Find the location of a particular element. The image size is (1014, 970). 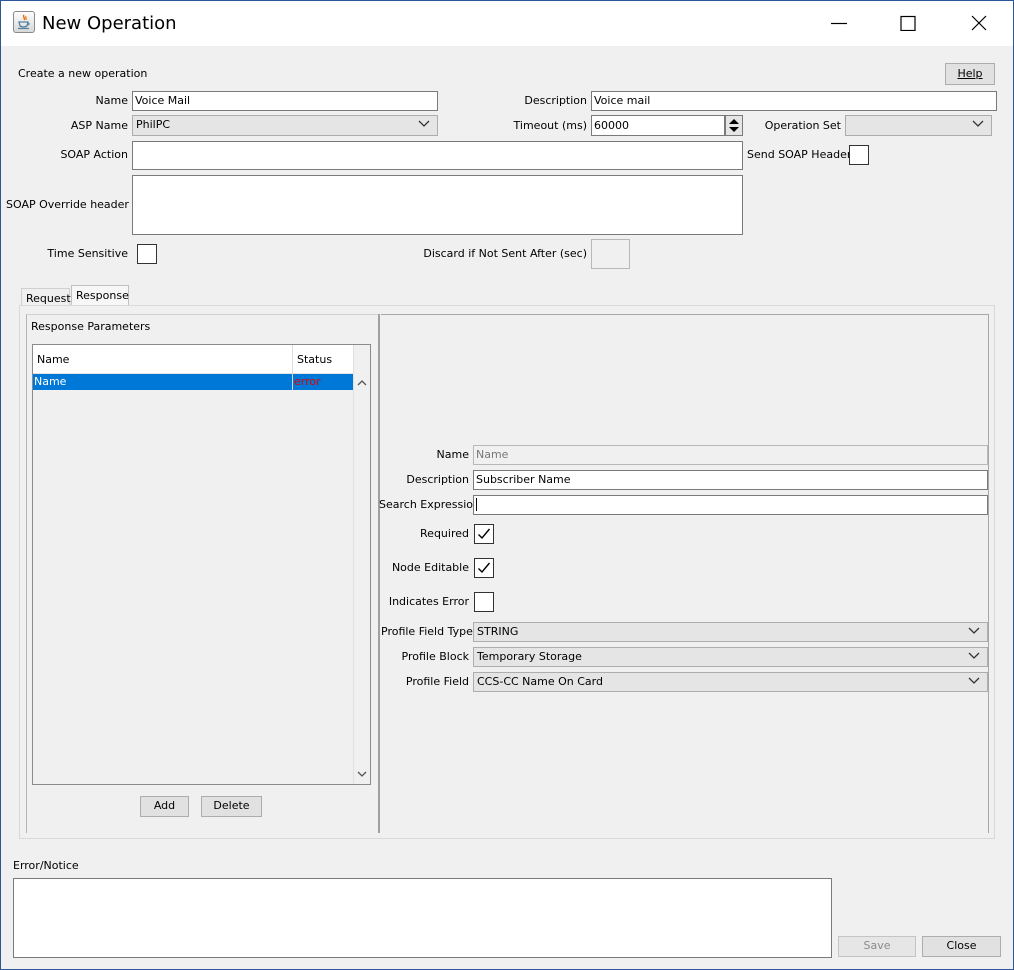

name-input: Voice Mail is located at coordinates (285, 101).